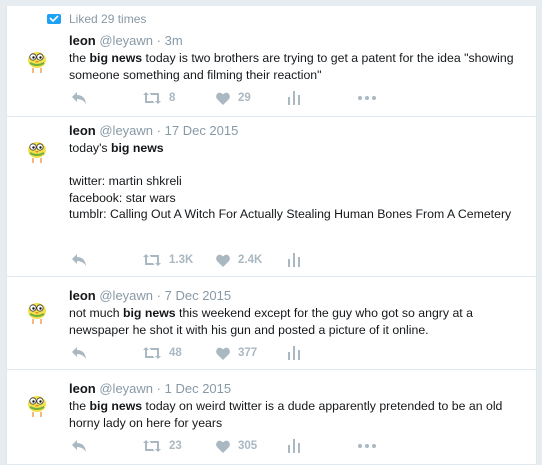 Image resolution: width=542 pixels, height=465 pixels. I want to click on tweet-actions: 48 377, so click(214, 353).